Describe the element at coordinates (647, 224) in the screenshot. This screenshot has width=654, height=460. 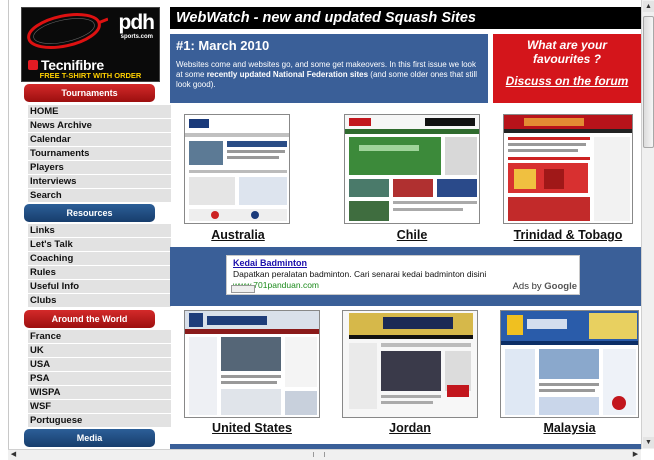
I see `vertical-scrollbar: ▲ ▼` at that location.